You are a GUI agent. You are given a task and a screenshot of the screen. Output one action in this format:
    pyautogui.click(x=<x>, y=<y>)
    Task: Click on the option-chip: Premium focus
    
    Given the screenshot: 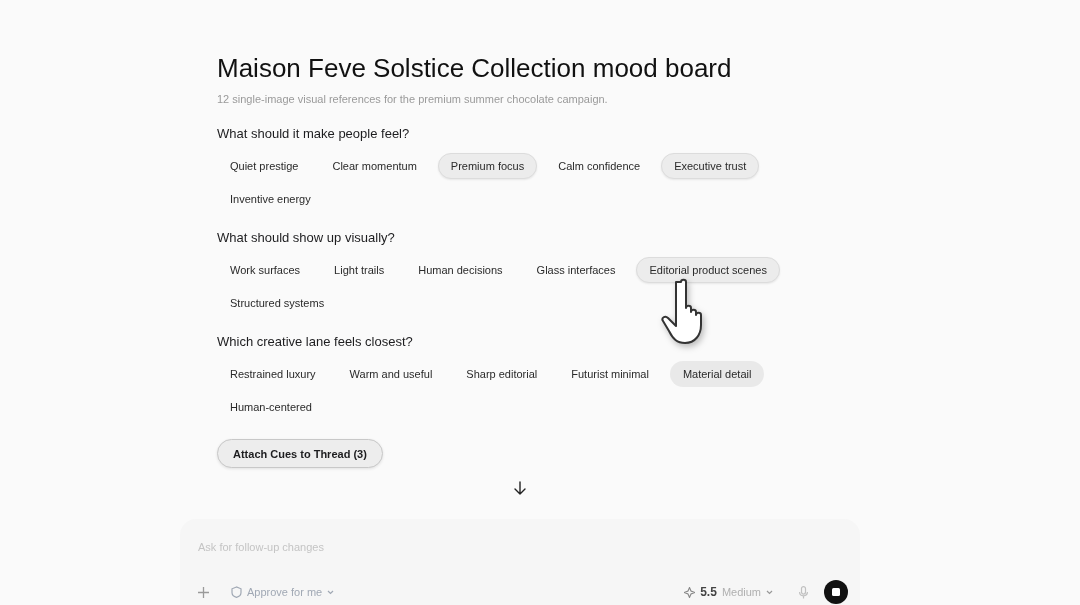 What is the action you would take?
    pyautogui.click(x=487, y=166)
    